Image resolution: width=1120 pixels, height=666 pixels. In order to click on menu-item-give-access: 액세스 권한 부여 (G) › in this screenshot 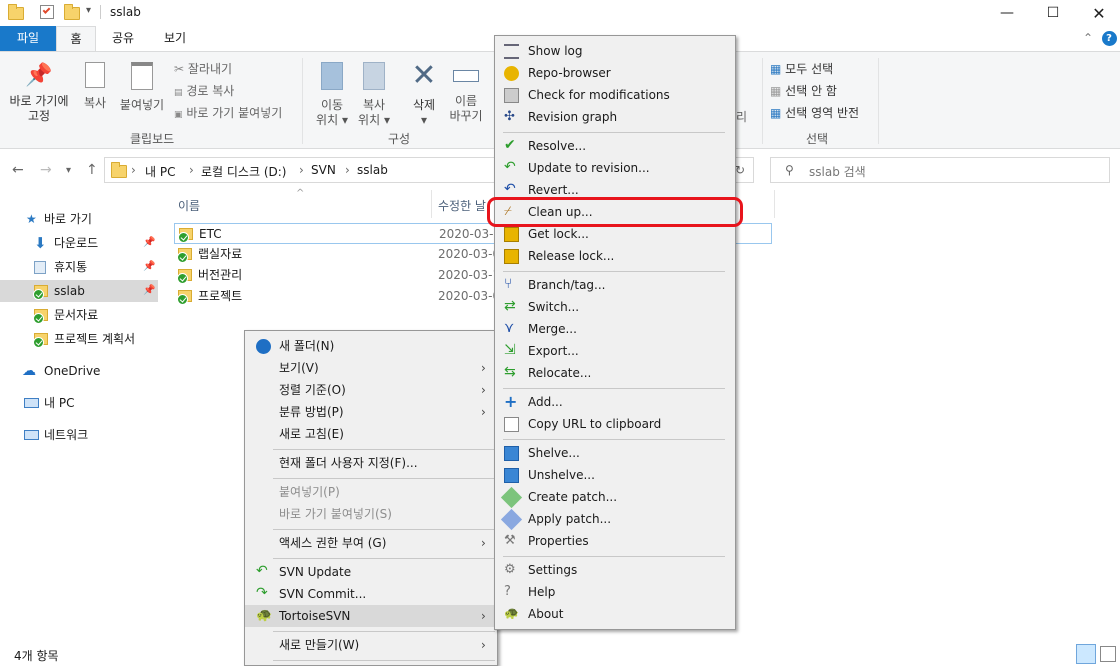, I will do `click(371, 543)`.